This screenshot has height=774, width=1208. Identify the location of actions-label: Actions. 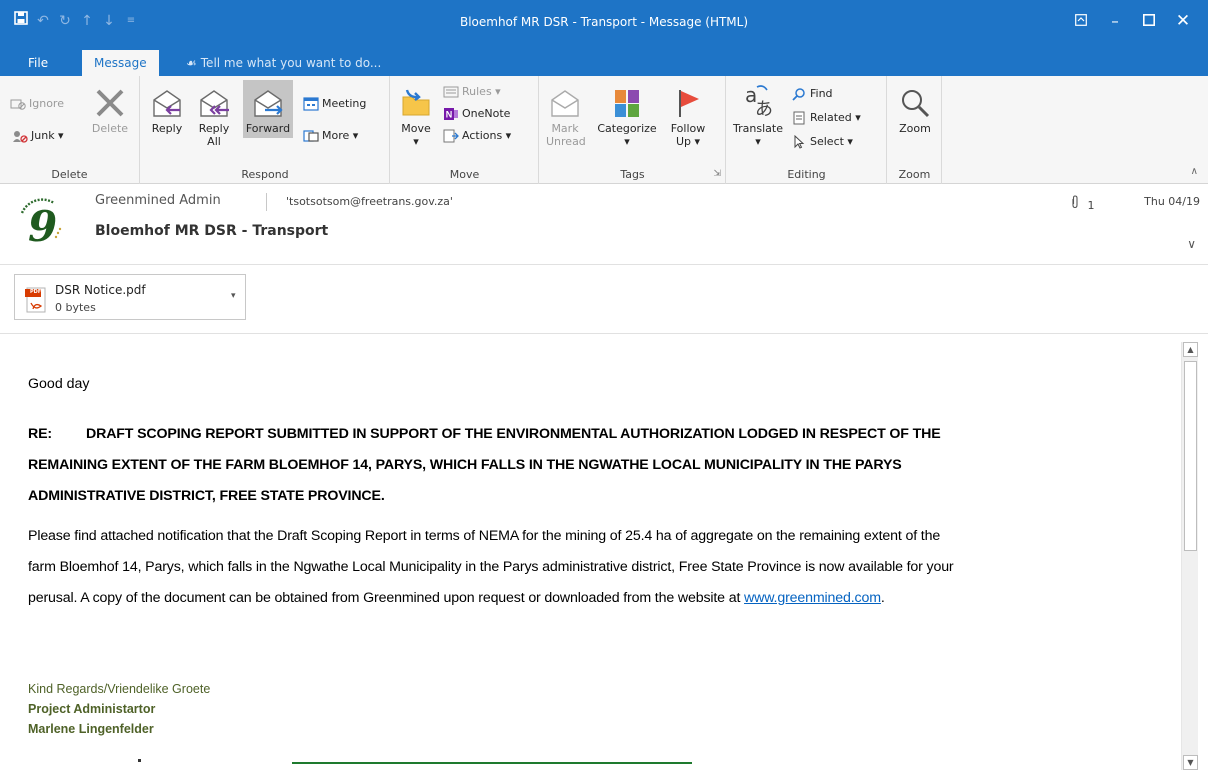
(482, 135).